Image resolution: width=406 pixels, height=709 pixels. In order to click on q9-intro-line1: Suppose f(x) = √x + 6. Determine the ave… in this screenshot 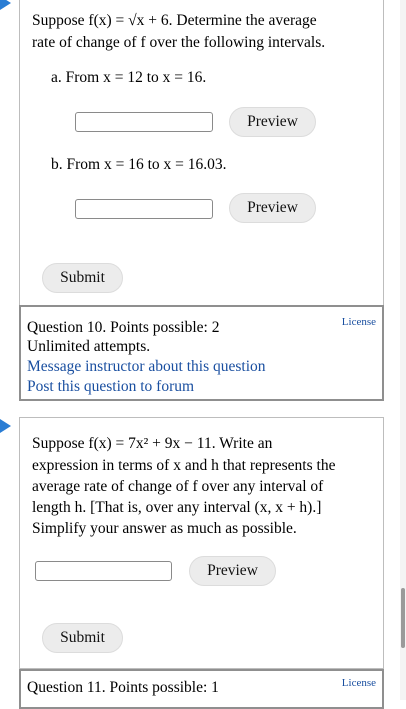, I will do `click(174, 20)`.